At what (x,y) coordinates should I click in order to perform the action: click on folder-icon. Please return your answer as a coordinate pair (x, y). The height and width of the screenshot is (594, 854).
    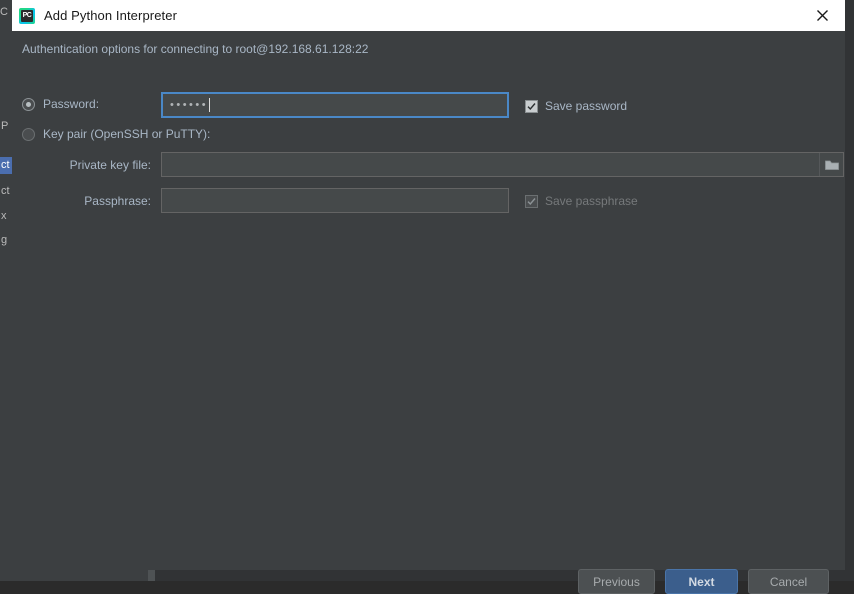
    Looking at the image, I should click on (831, 164).